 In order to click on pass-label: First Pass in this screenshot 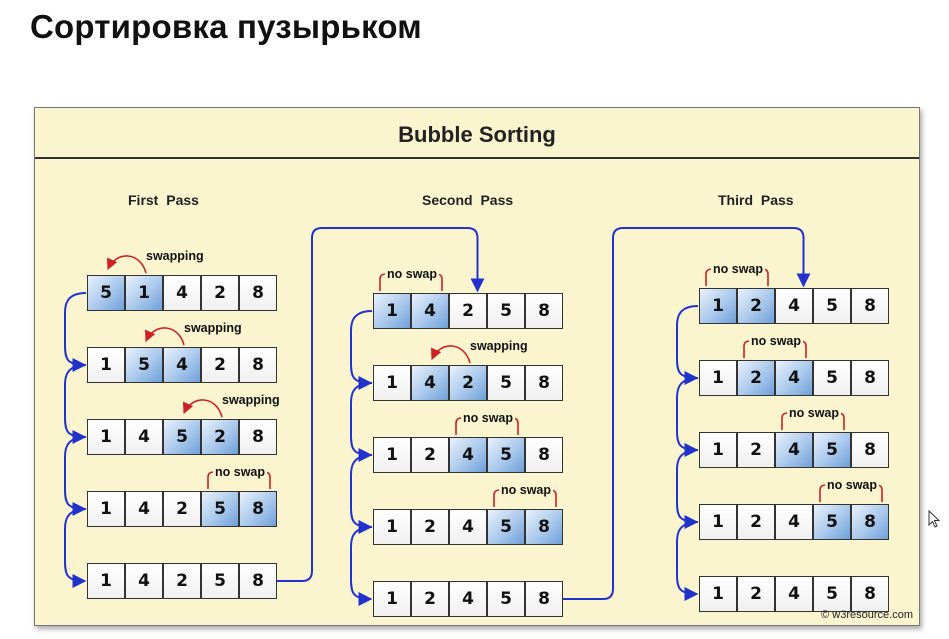, I will do `click(163, 200)`.